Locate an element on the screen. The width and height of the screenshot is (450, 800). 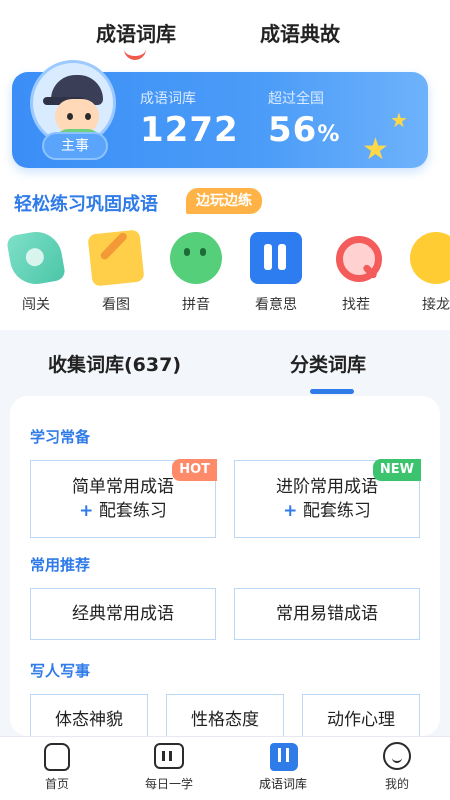
stat-value-rank: 56% is located at coordinates (304, 130).